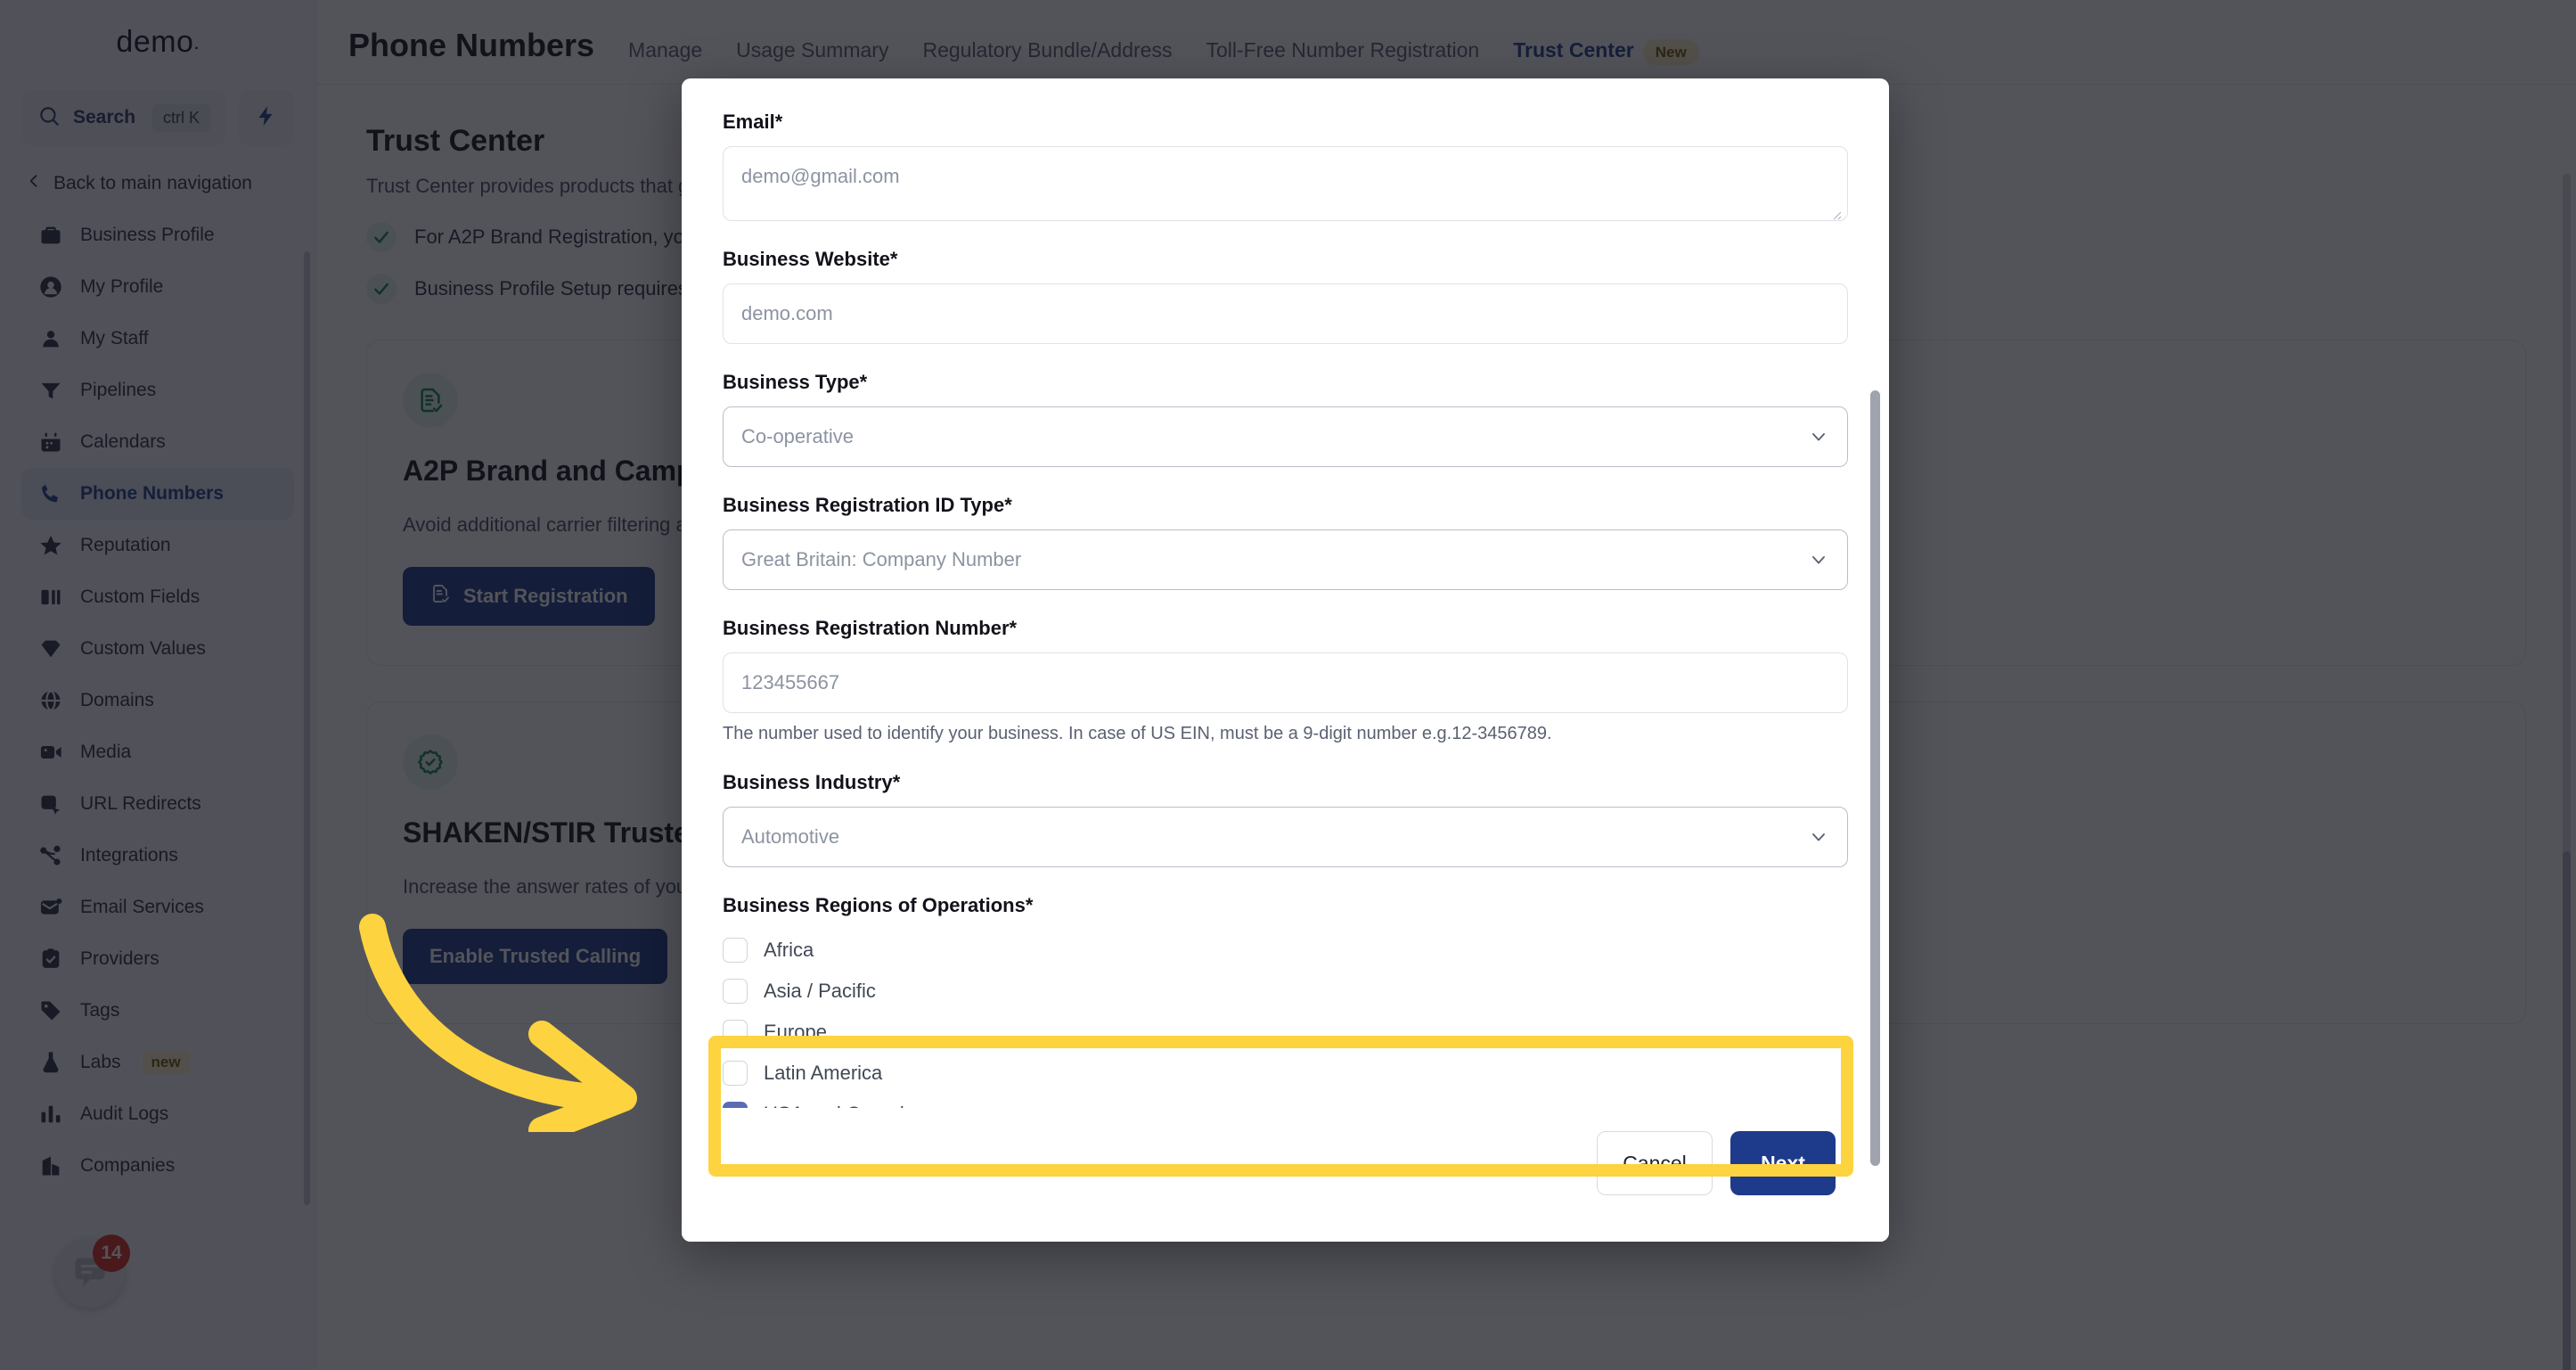 The height and width of the screenshot is (1370, 2576). Describe the element at coordinates (867, 505) in the screenshot. I see `field-label: Business Registration ID Type*` at that location.